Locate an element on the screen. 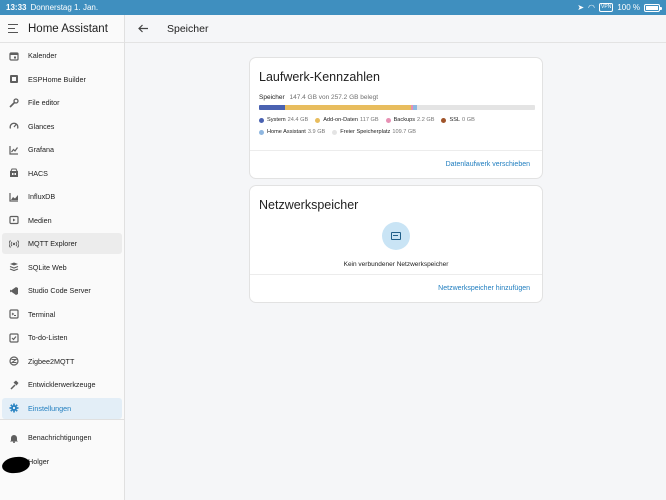 Image resolution: width=666 pixels, height=500 pixels. sidebar-item-esphome: ESPHome Builder is located at coordinates (62, 79).